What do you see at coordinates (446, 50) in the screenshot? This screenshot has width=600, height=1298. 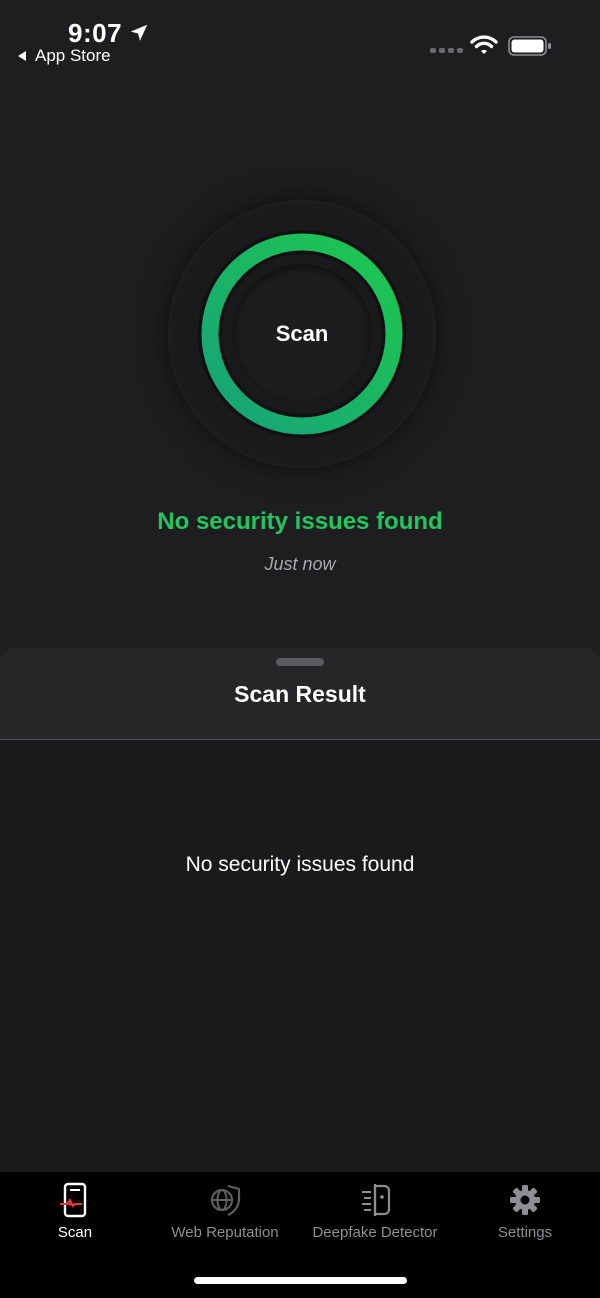 I see `cellular-signal-icon` at bounding box center [446, 50].